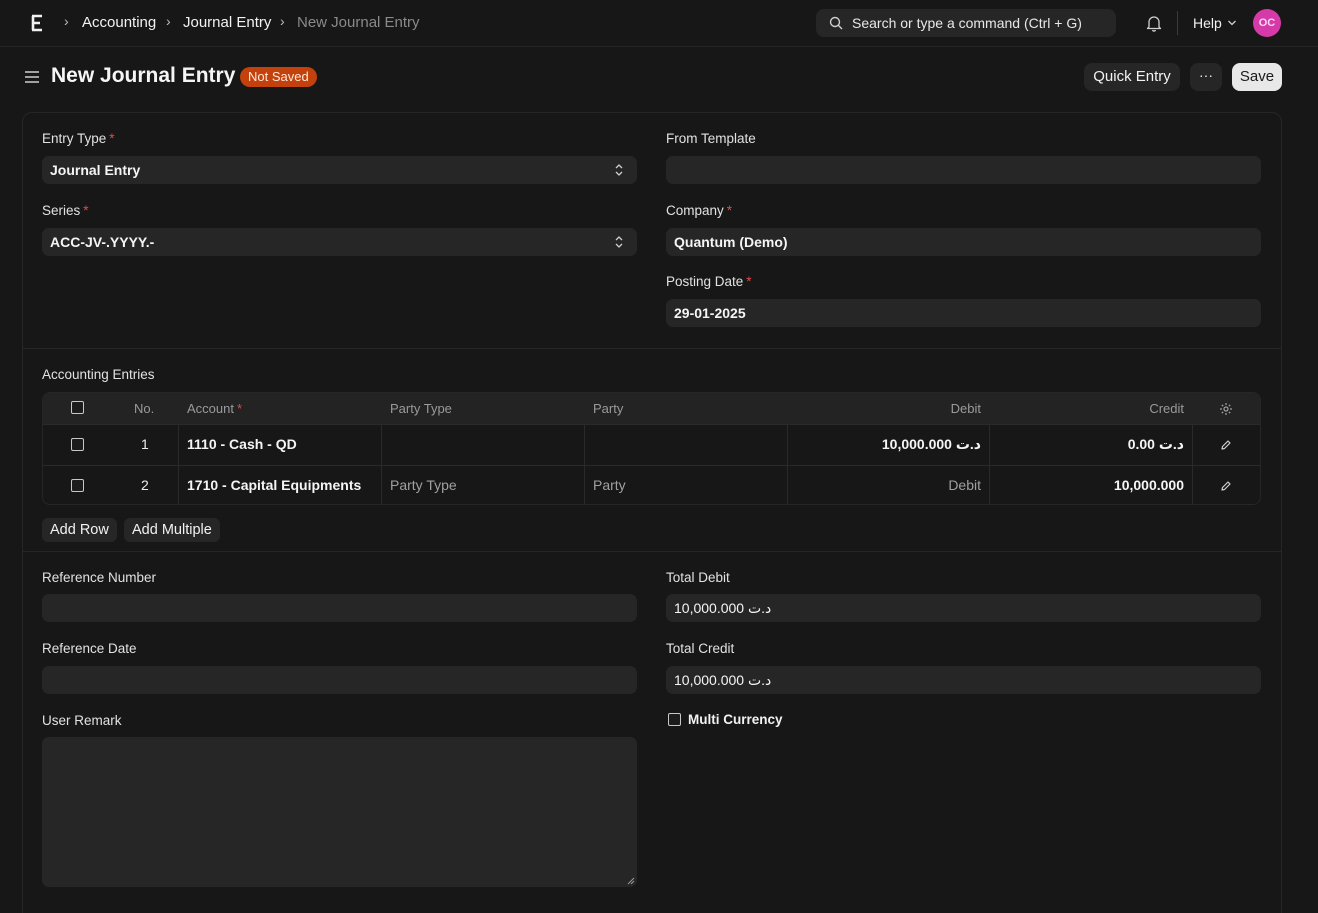  I want to click on from-template-input, so click(963, 170).